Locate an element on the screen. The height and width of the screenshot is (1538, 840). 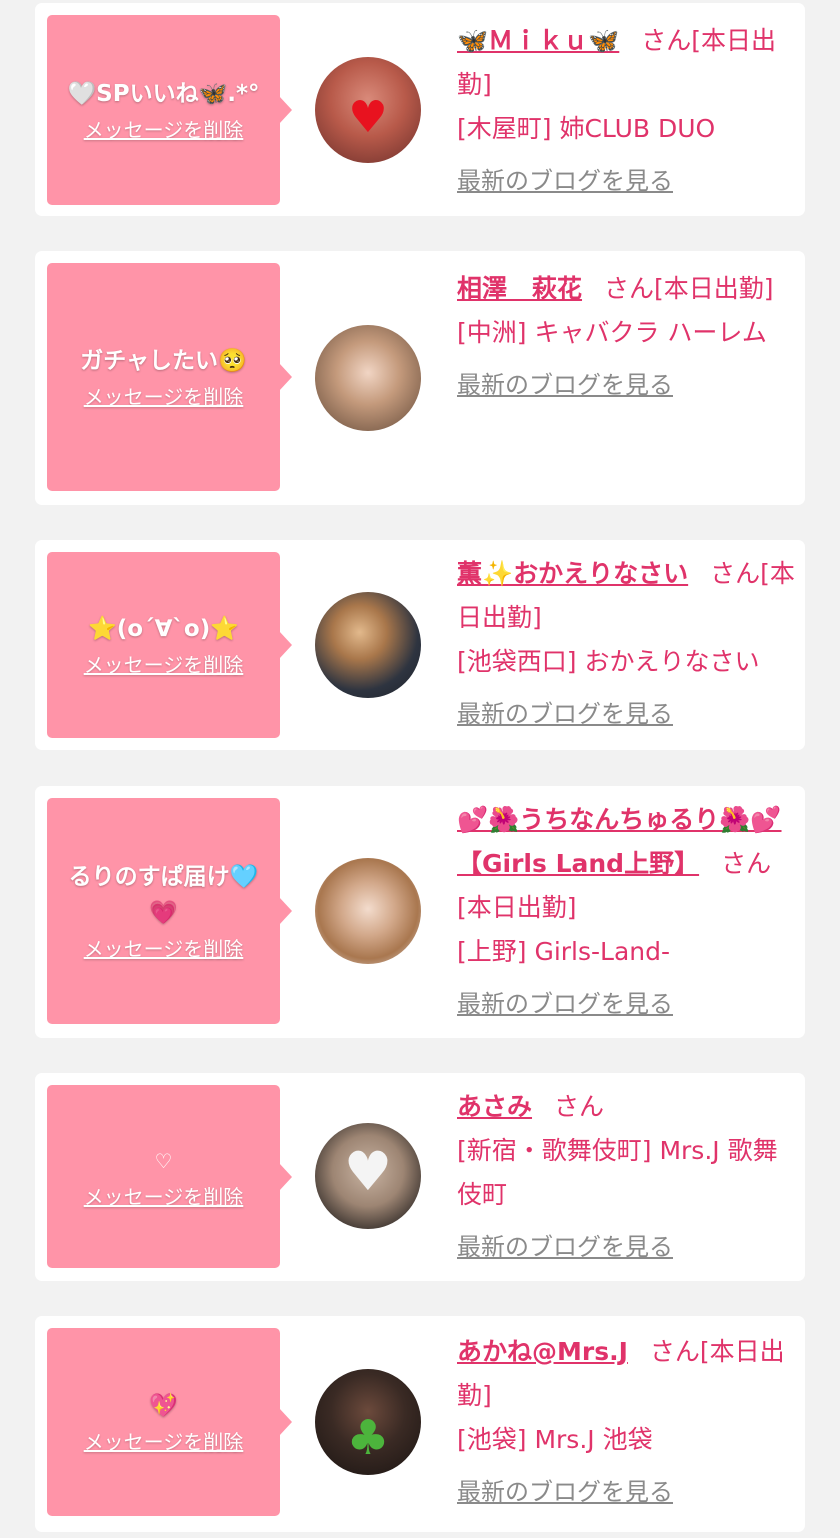
message-text: るりのすぱ届け🩵💗 is located at coordinates (163, 895).